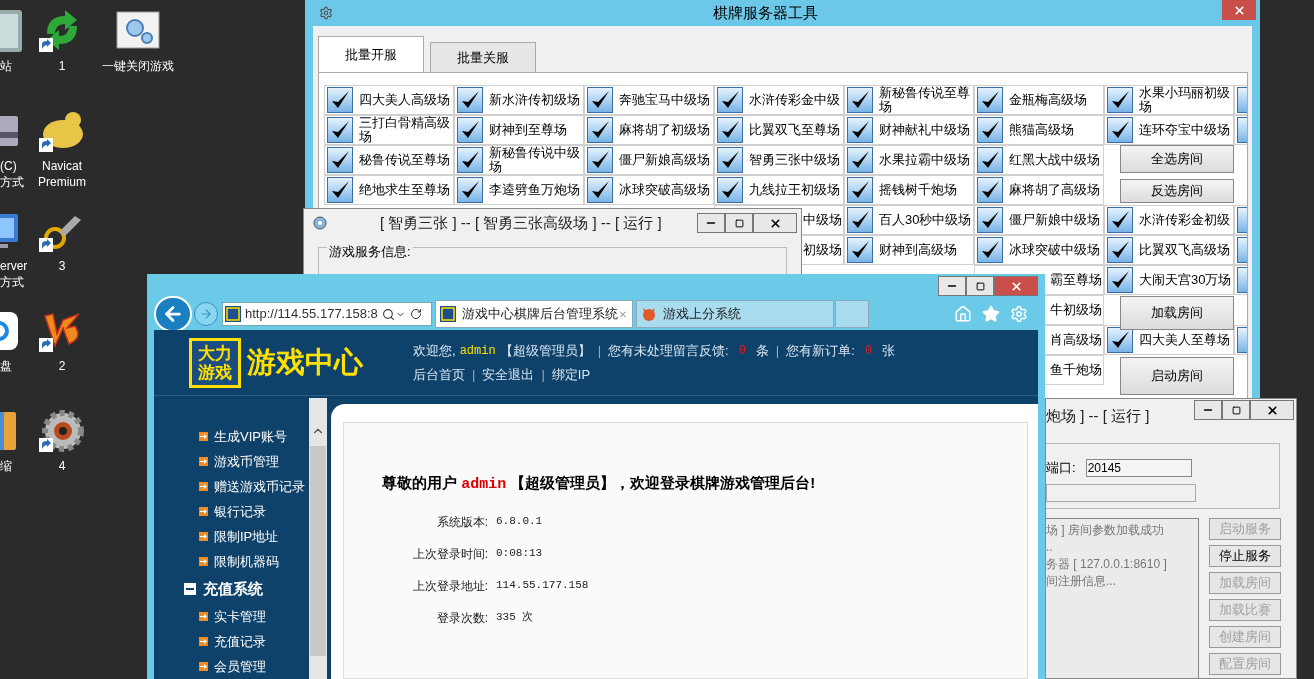 The height and width of the screenshot is (679, 1314). I want to click on sidebar-item: 限制IP地址, so click(231, 536).